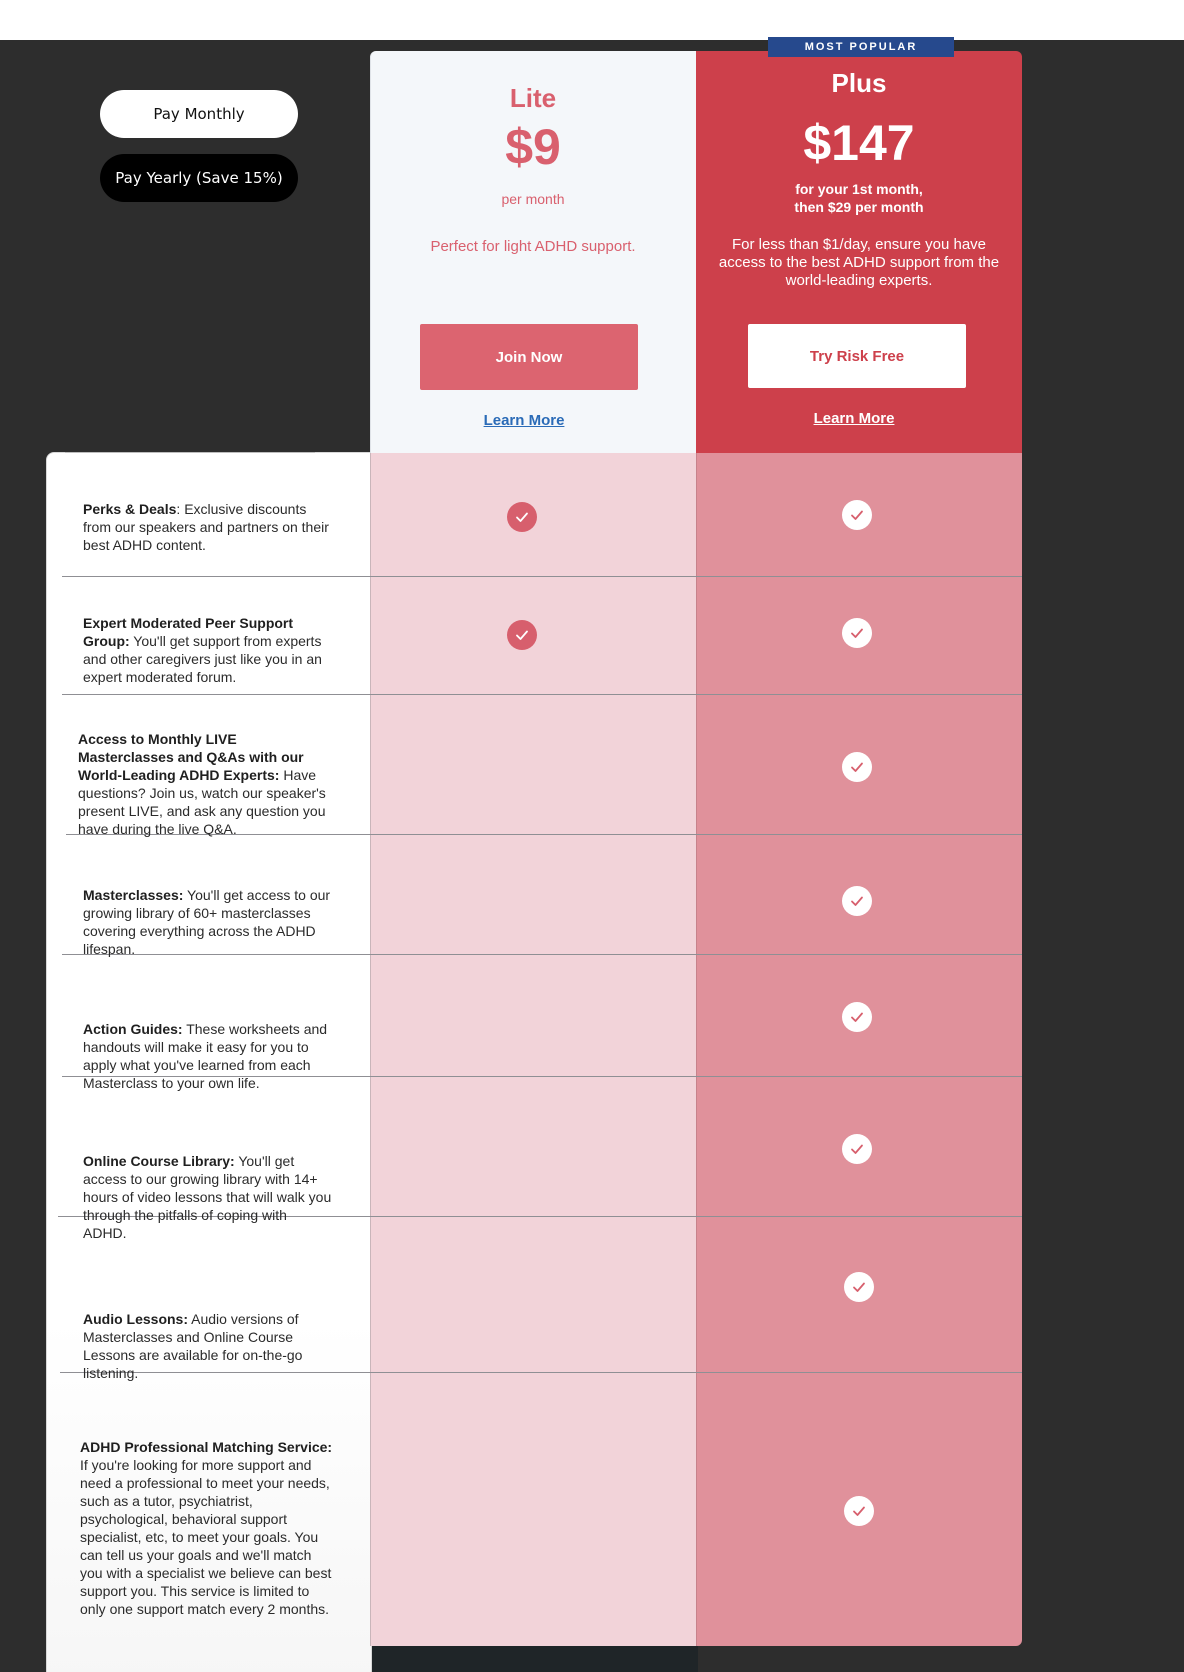  What do you see at coordinates (133, 895) in the screenshot?
I see `feature-title: Masterclasses:` at bounding box center [133, 895].